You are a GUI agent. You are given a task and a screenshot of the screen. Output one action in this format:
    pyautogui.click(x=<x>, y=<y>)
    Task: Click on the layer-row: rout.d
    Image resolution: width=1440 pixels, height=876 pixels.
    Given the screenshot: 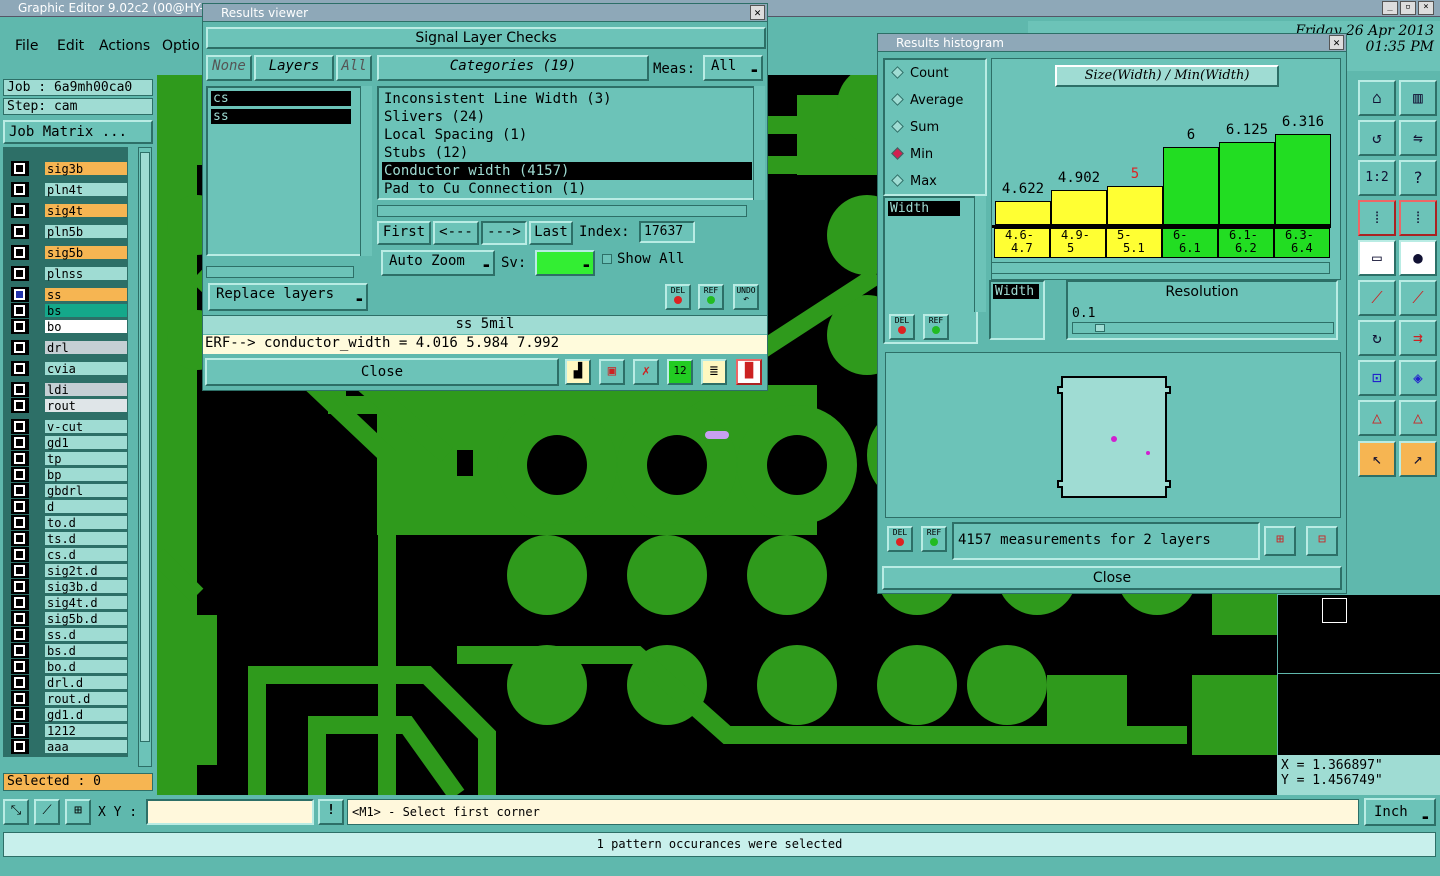 What is the action you would take?
    pyautogui.click(x=70, y=698)
    